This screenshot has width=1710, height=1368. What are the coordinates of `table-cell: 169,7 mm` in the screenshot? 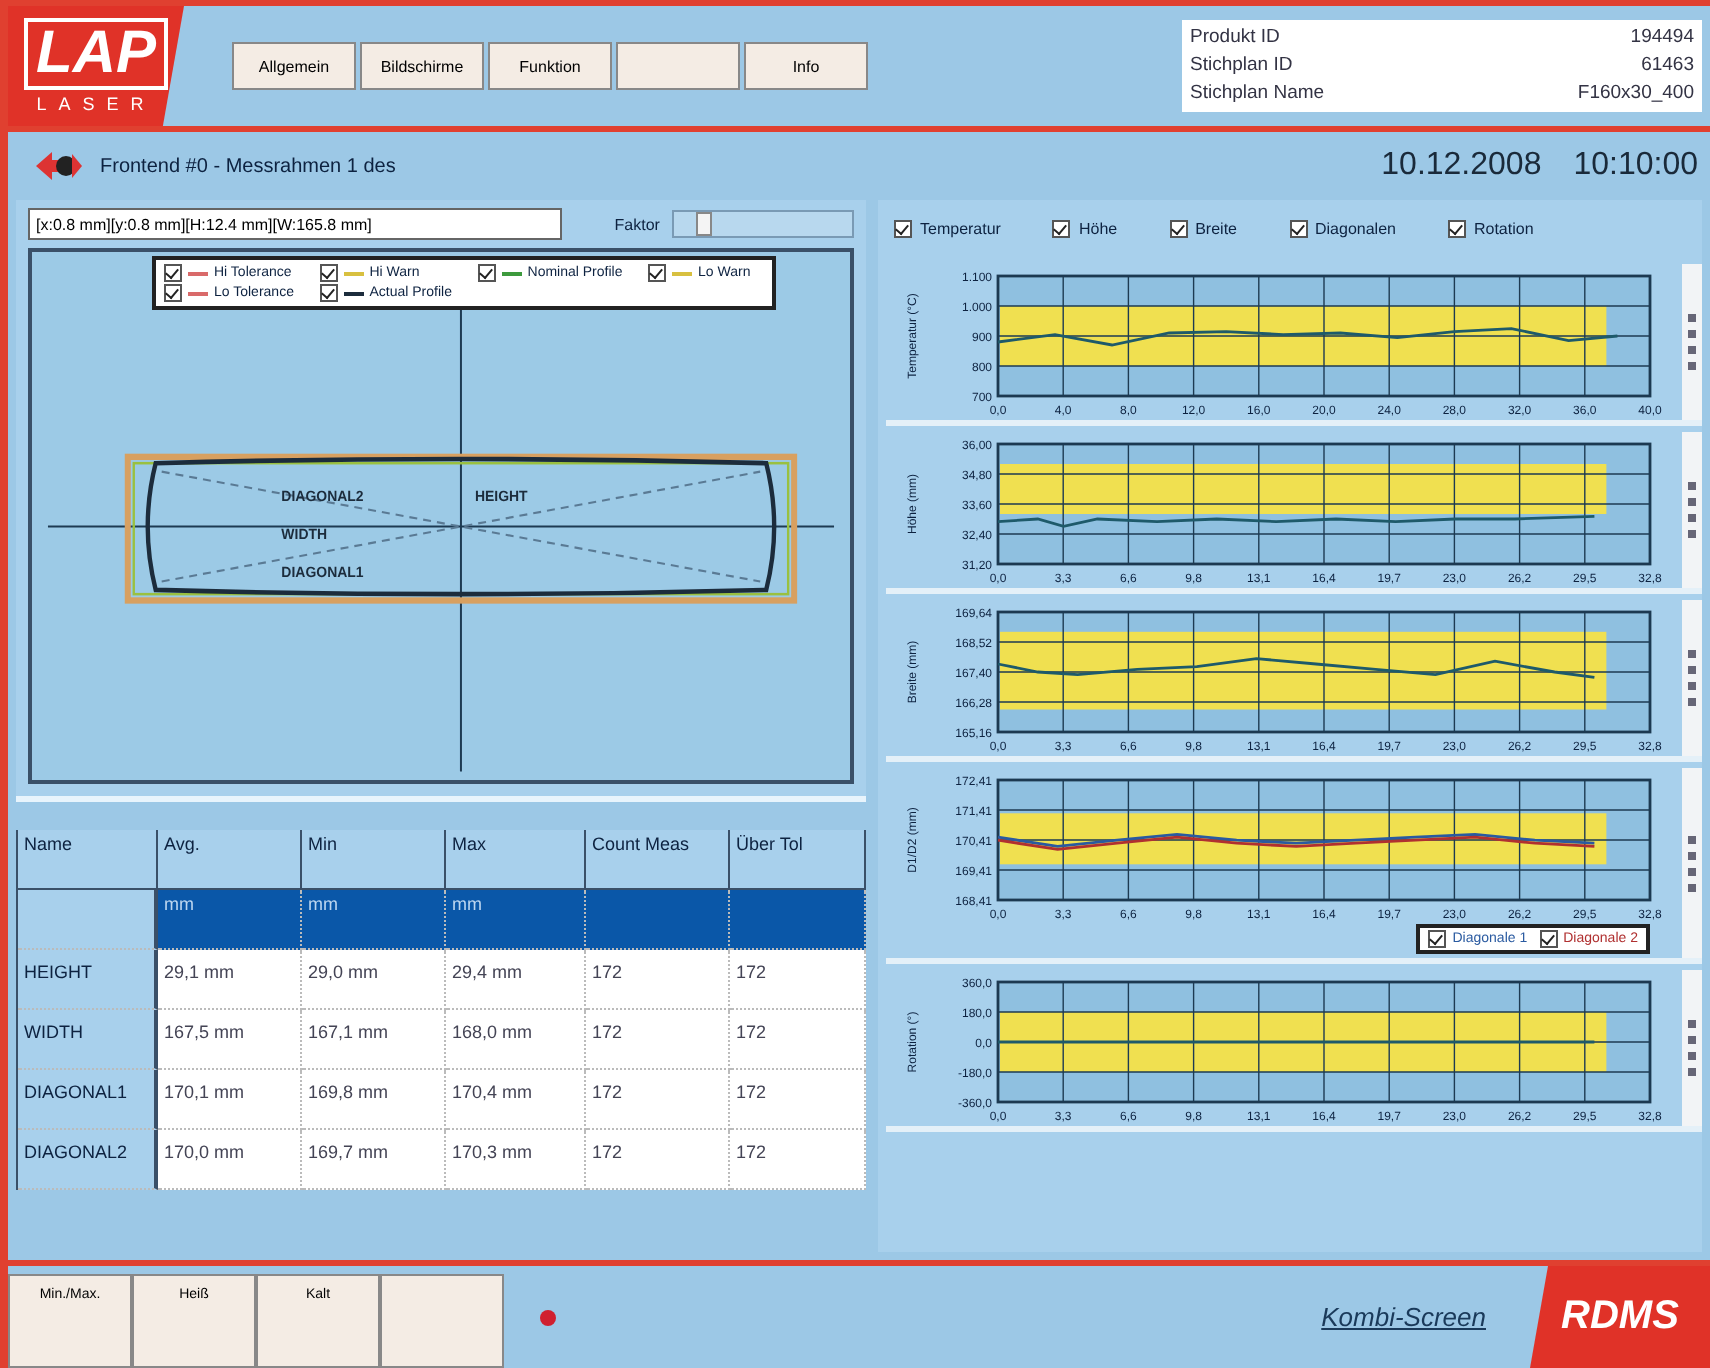 It's located at (374, 1160).